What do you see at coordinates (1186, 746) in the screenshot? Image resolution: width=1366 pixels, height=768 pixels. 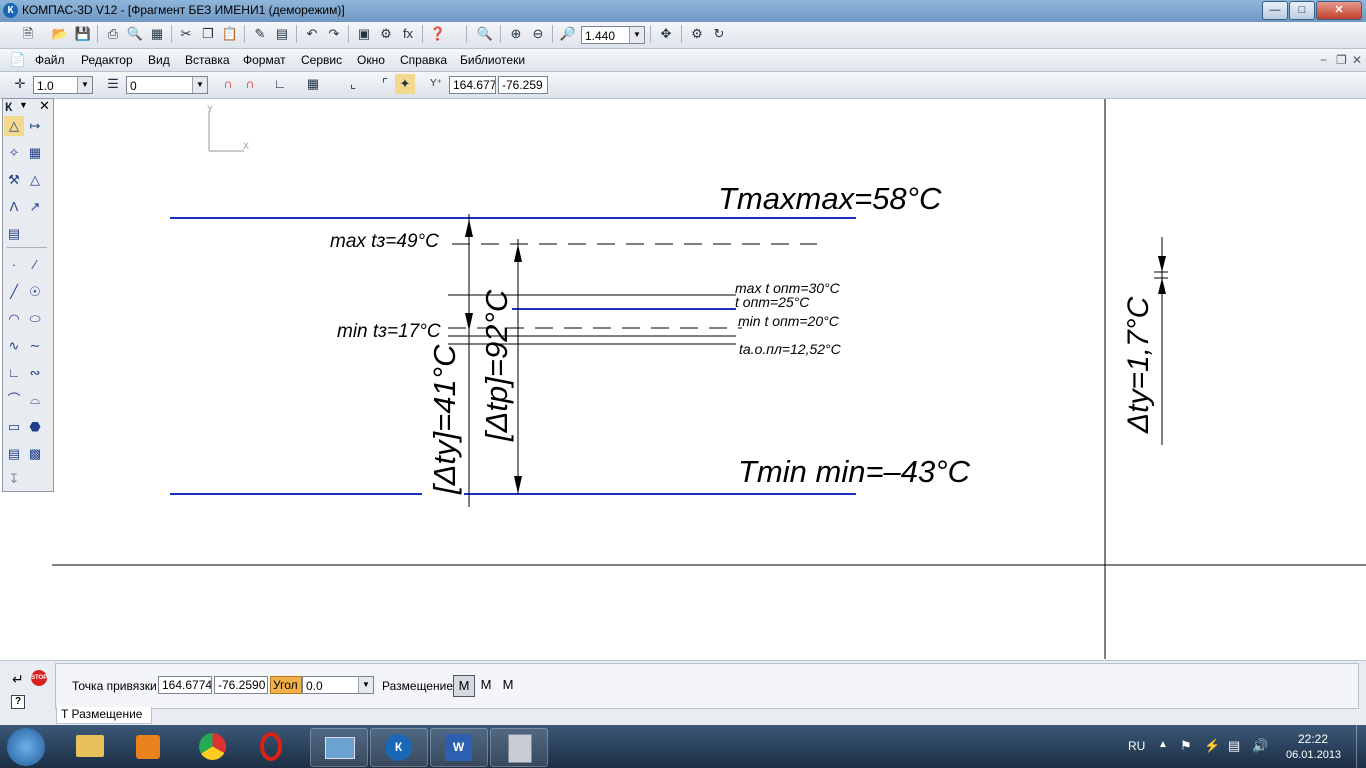 I see `flag-icon: ⚑` at bounding box center [1186, 746].